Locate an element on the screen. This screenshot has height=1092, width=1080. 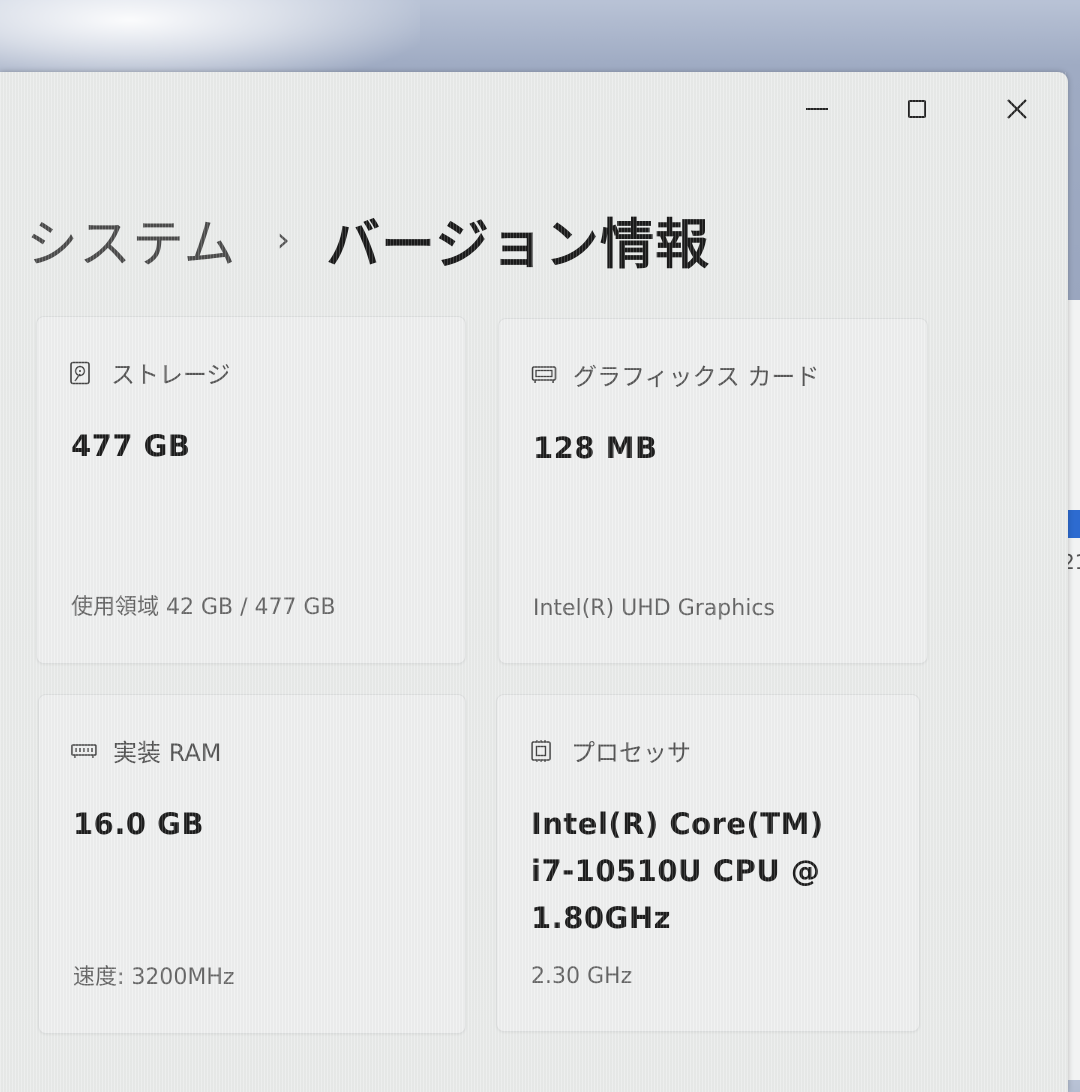
ram-card-header: 実装 RAM is located at coordinates (146, 750).